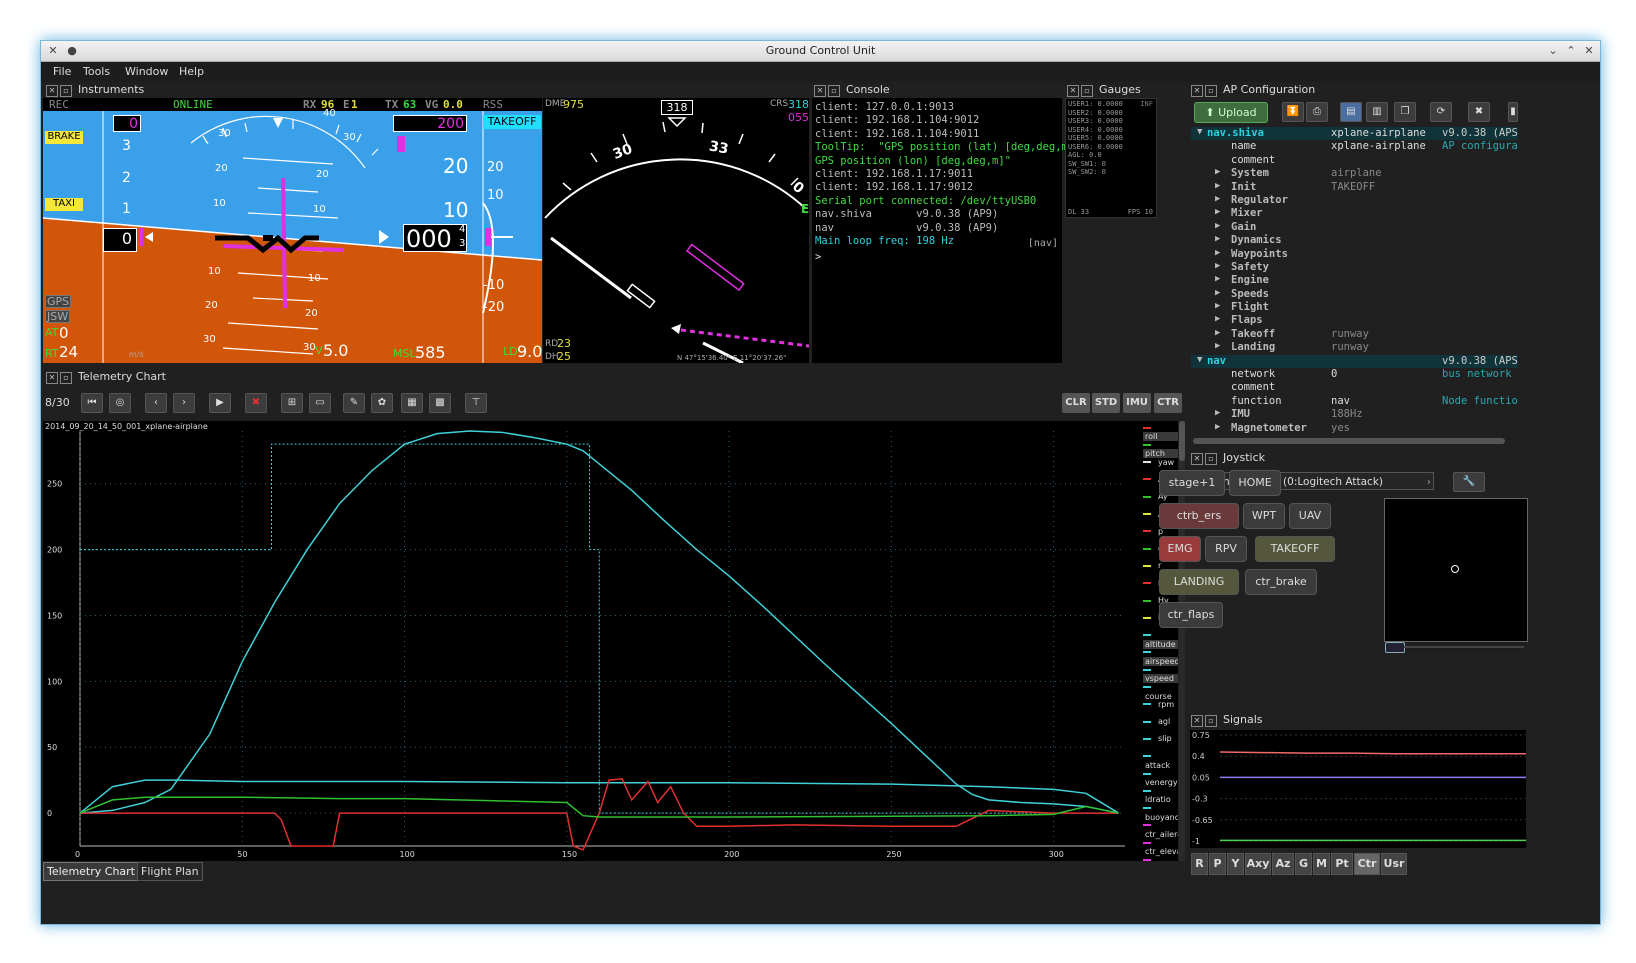 The image size is (1636, 963). What do you see at coordinates (1258, 864) in the screenshot?
I see `signal-button-axy: Axy` at bounding box center [1258, 864].